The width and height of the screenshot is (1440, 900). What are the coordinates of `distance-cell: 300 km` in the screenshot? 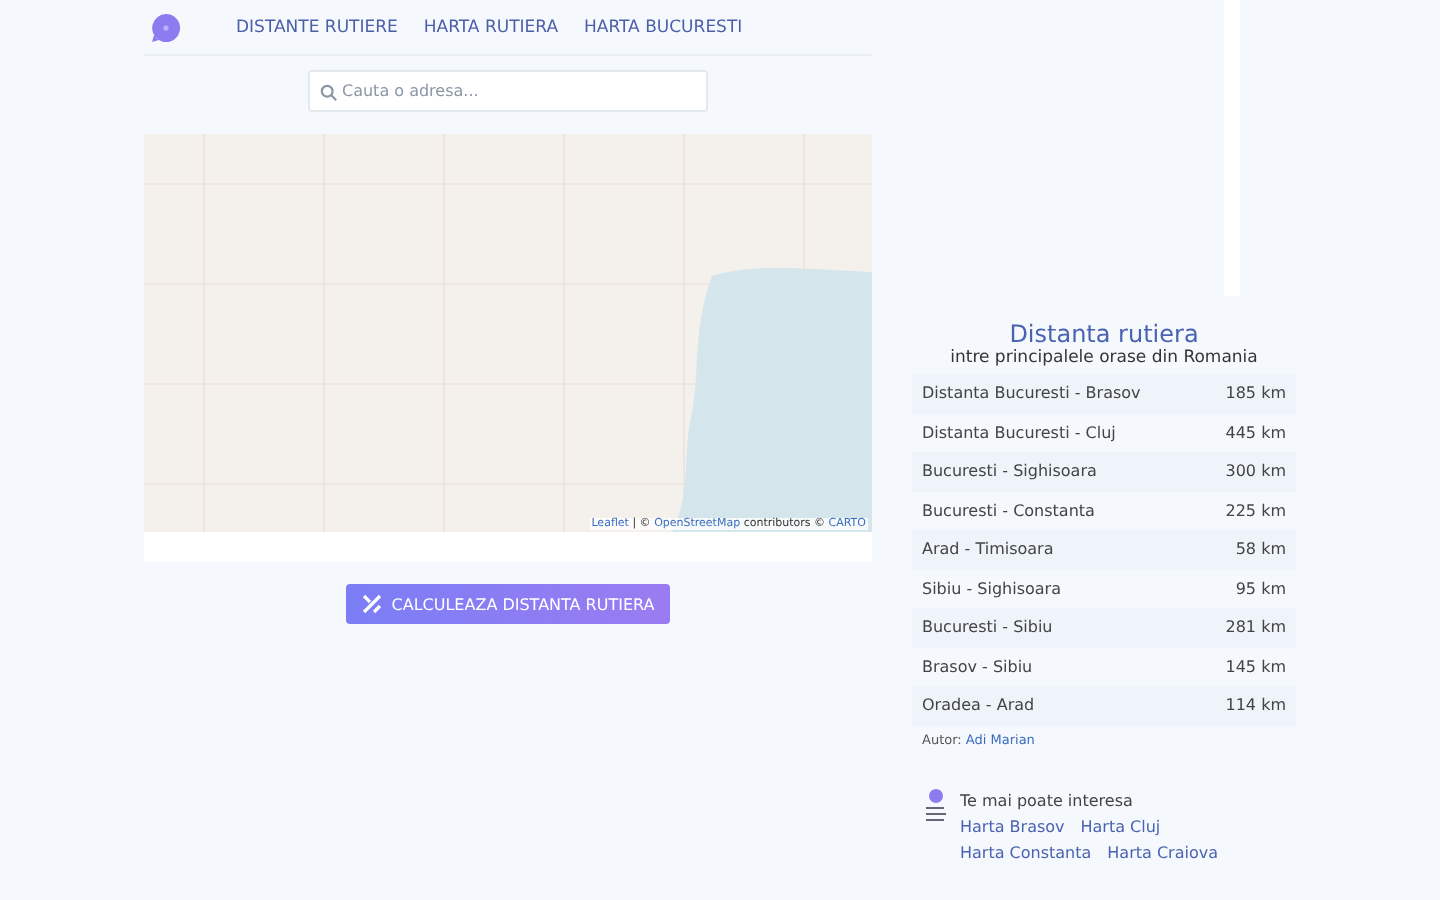 It's located at (1255, 471).